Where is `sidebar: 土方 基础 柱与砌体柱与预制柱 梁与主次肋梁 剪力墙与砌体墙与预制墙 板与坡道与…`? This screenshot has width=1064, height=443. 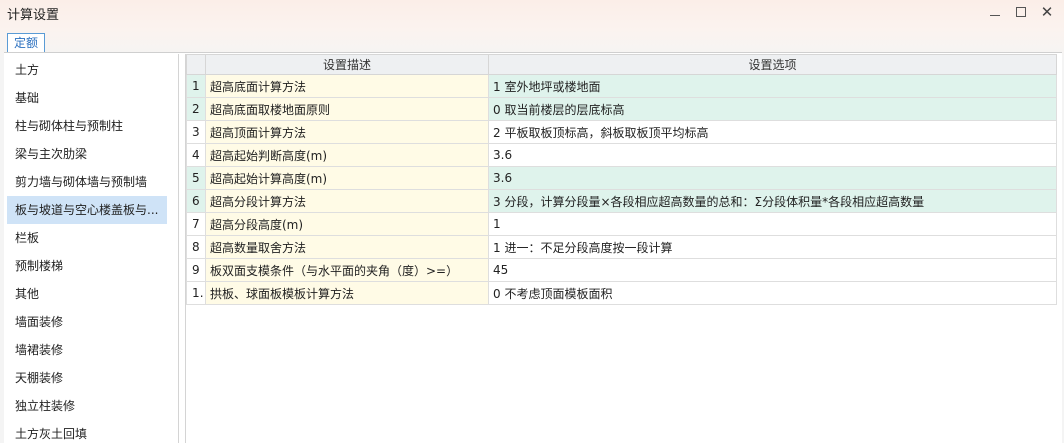
sidebar: 土方 基础 柱与砌体柱与预制柱 梁与主次肋梁 剪力墙与砌体墙与预制墙 板与坡道与… is located at coordinates (93, 248).